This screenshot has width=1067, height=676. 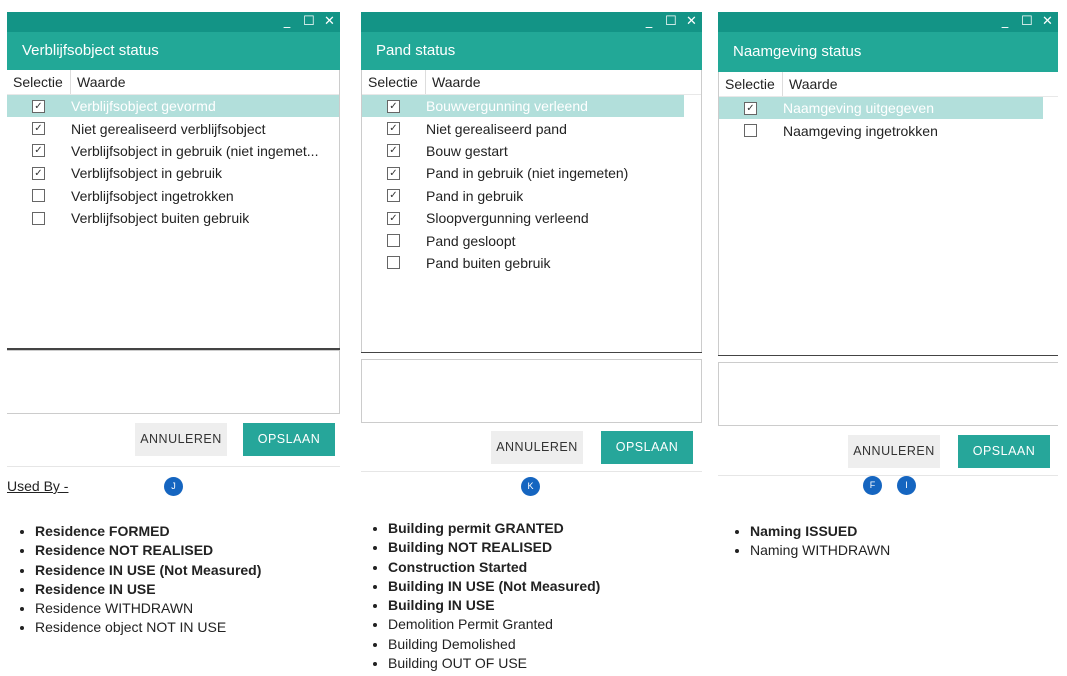 What do you see at coordinates (148, 627) in the screenshot?
I see `legend-item: Residence object NOT IN USE` at bounding box center [148, 627].